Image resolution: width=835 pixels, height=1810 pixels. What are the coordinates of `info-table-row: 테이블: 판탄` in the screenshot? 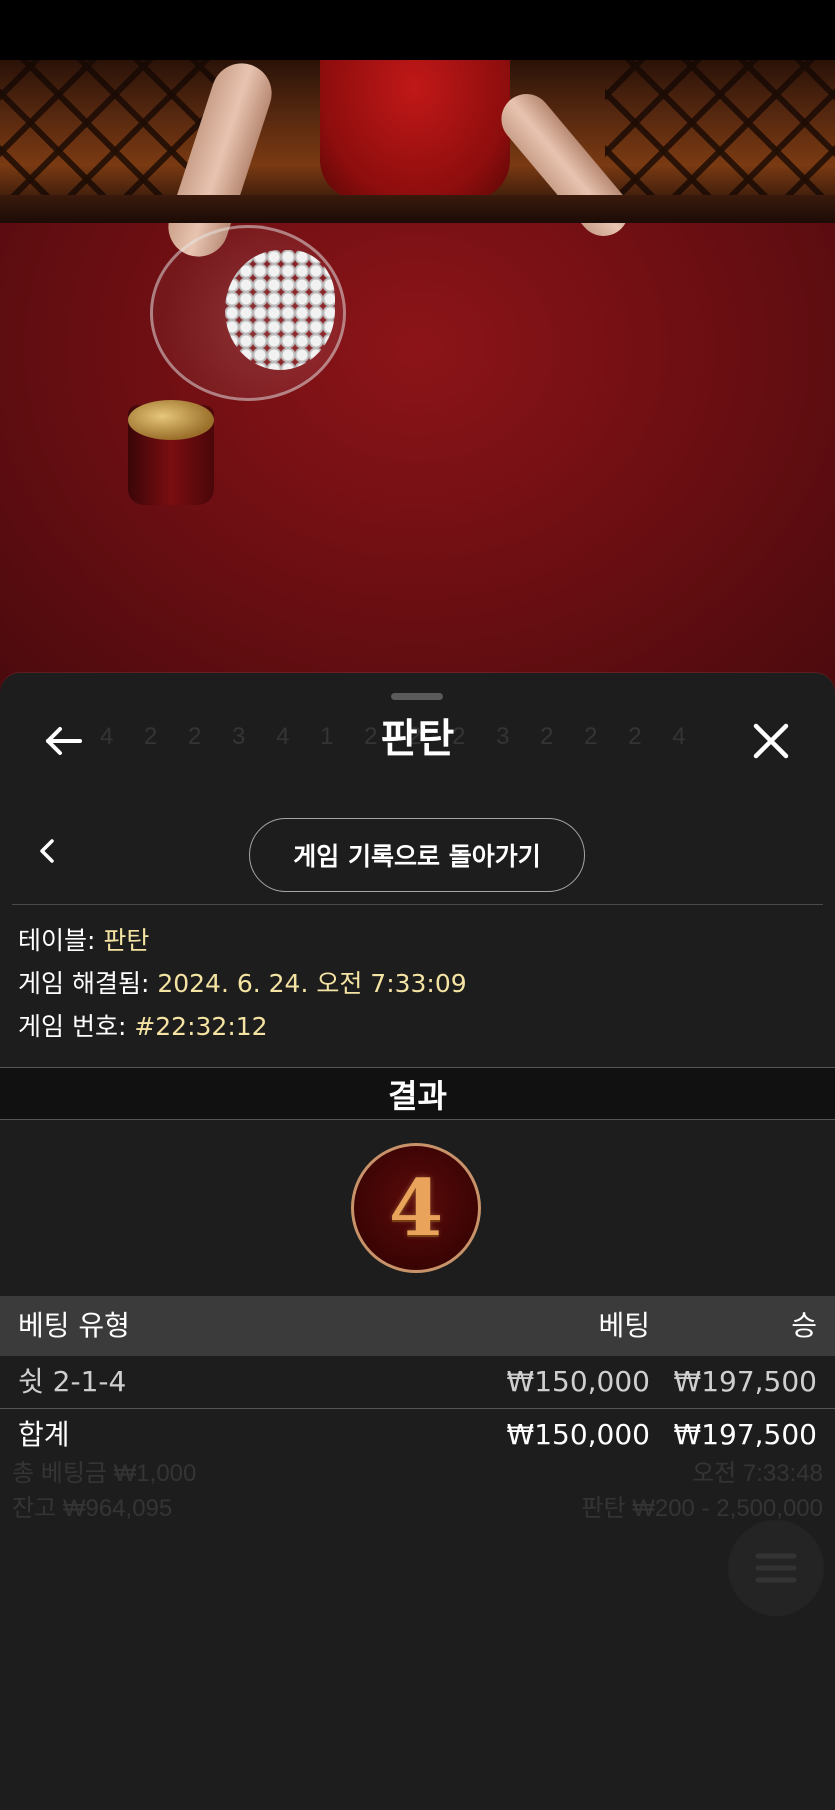 It's located at (83, 941).